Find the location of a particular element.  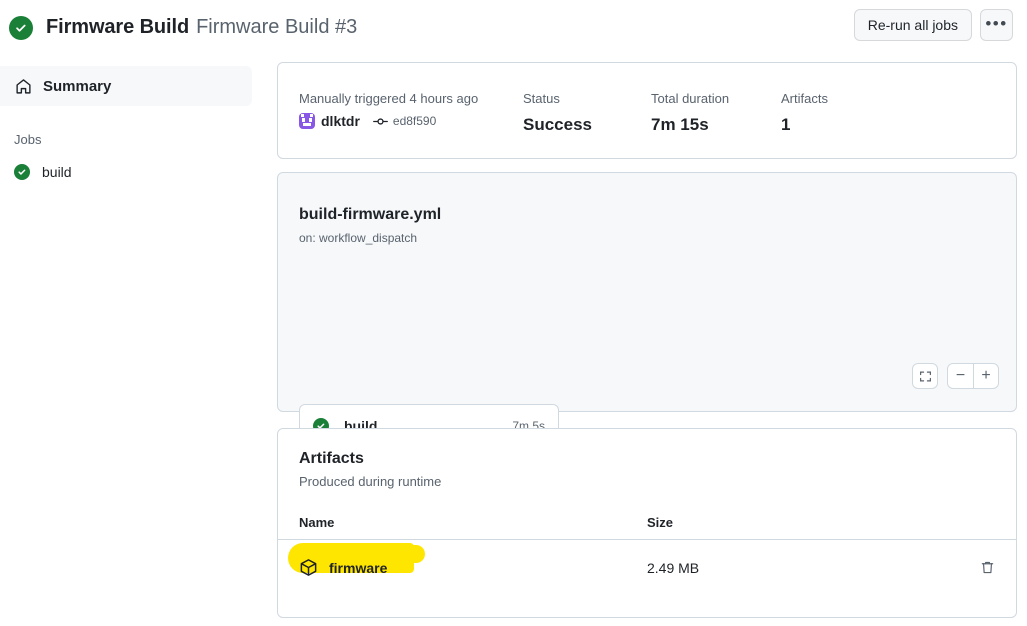

graph-zoom-group: − + is located at coordinates (973, 376).